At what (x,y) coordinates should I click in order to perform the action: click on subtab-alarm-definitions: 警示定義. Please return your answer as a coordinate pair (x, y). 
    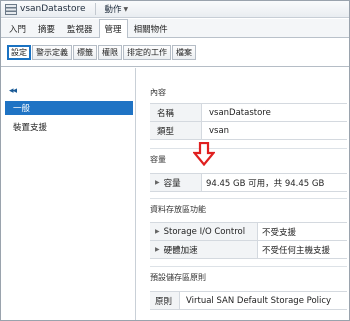
    Looking at the image, I should click on (52, 52).